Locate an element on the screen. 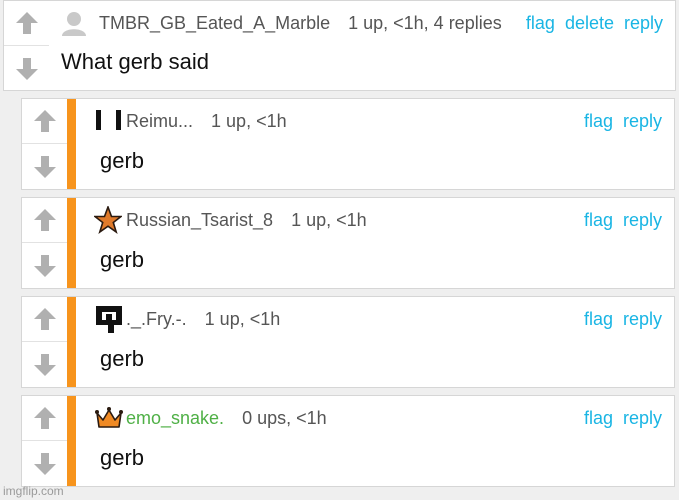  username-link: Russian_Tsarist_8 is located at coordinates (199, 220).